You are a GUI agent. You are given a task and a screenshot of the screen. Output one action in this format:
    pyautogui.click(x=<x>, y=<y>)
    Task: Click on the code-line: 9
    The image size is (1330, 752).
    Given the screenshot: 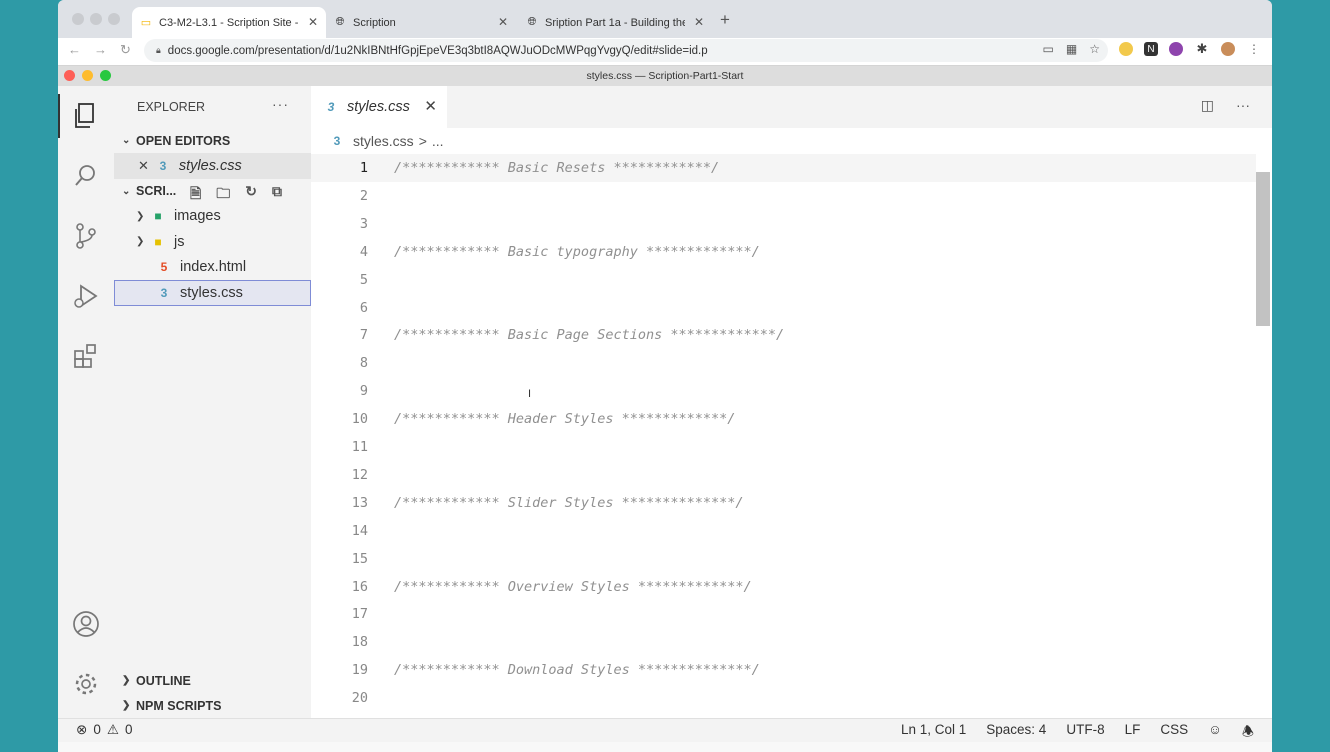 What is the action you would take?
    pyautogui.click(x=783, y=391)
    